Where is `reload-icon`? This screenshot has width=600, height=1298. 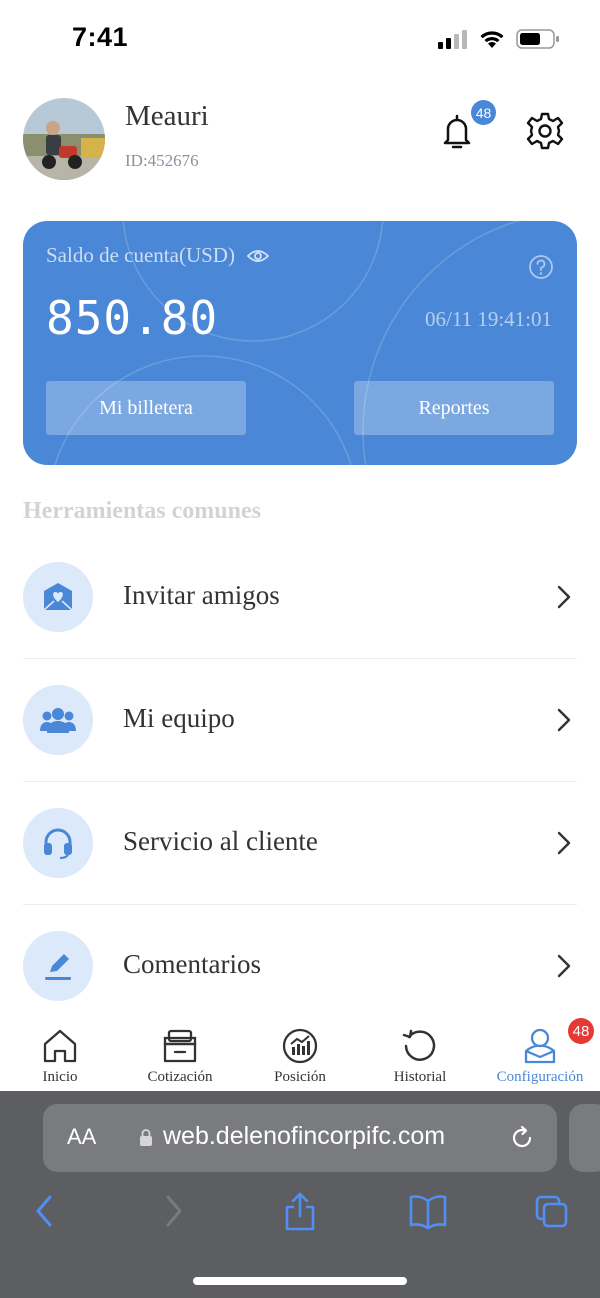 reload-icon is located at coordinates (522, 1138).